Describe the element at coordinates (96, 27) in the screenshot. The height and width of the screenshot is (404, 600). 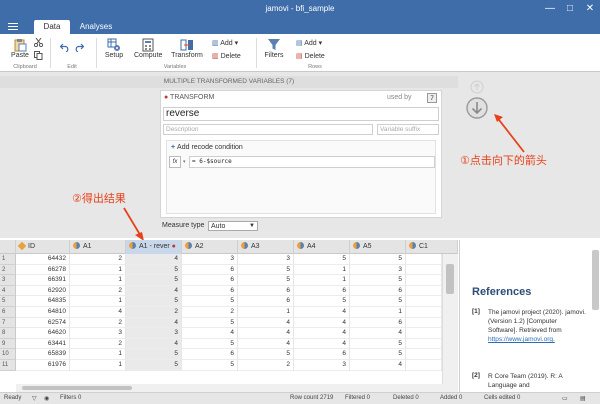
I see `tab-analyses: Analyses` at that location.